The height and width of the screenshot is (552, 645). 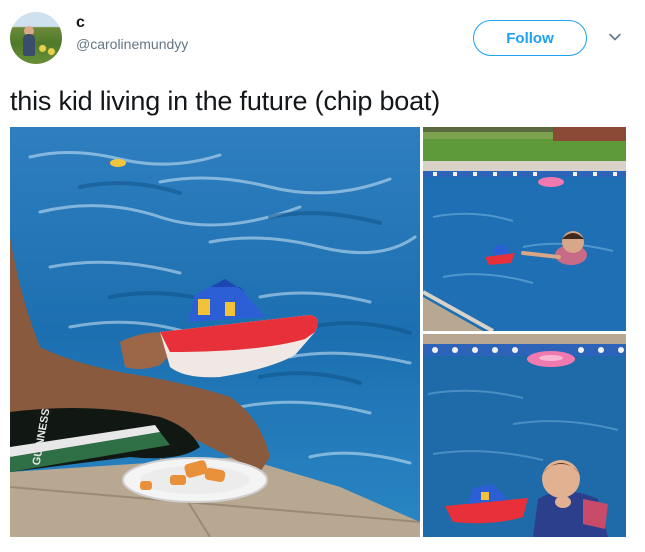 What do you see at coordinates (524, 229) in the screenshot?
I see `photo-top-right` at bounding box center [524, 229].